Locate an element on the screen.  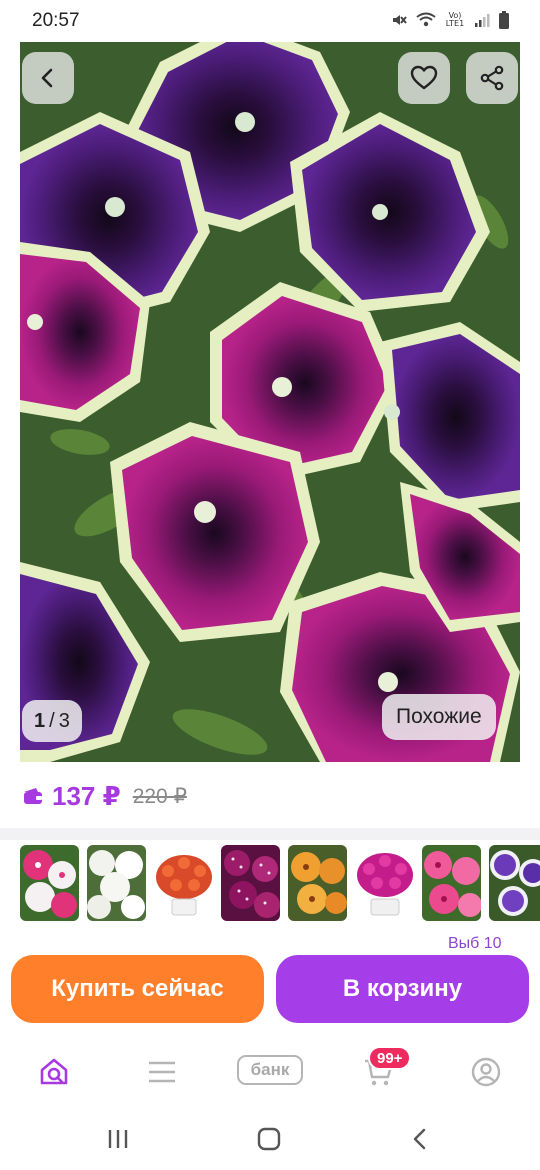
wifi-icon is located at coordinates (426, 19).